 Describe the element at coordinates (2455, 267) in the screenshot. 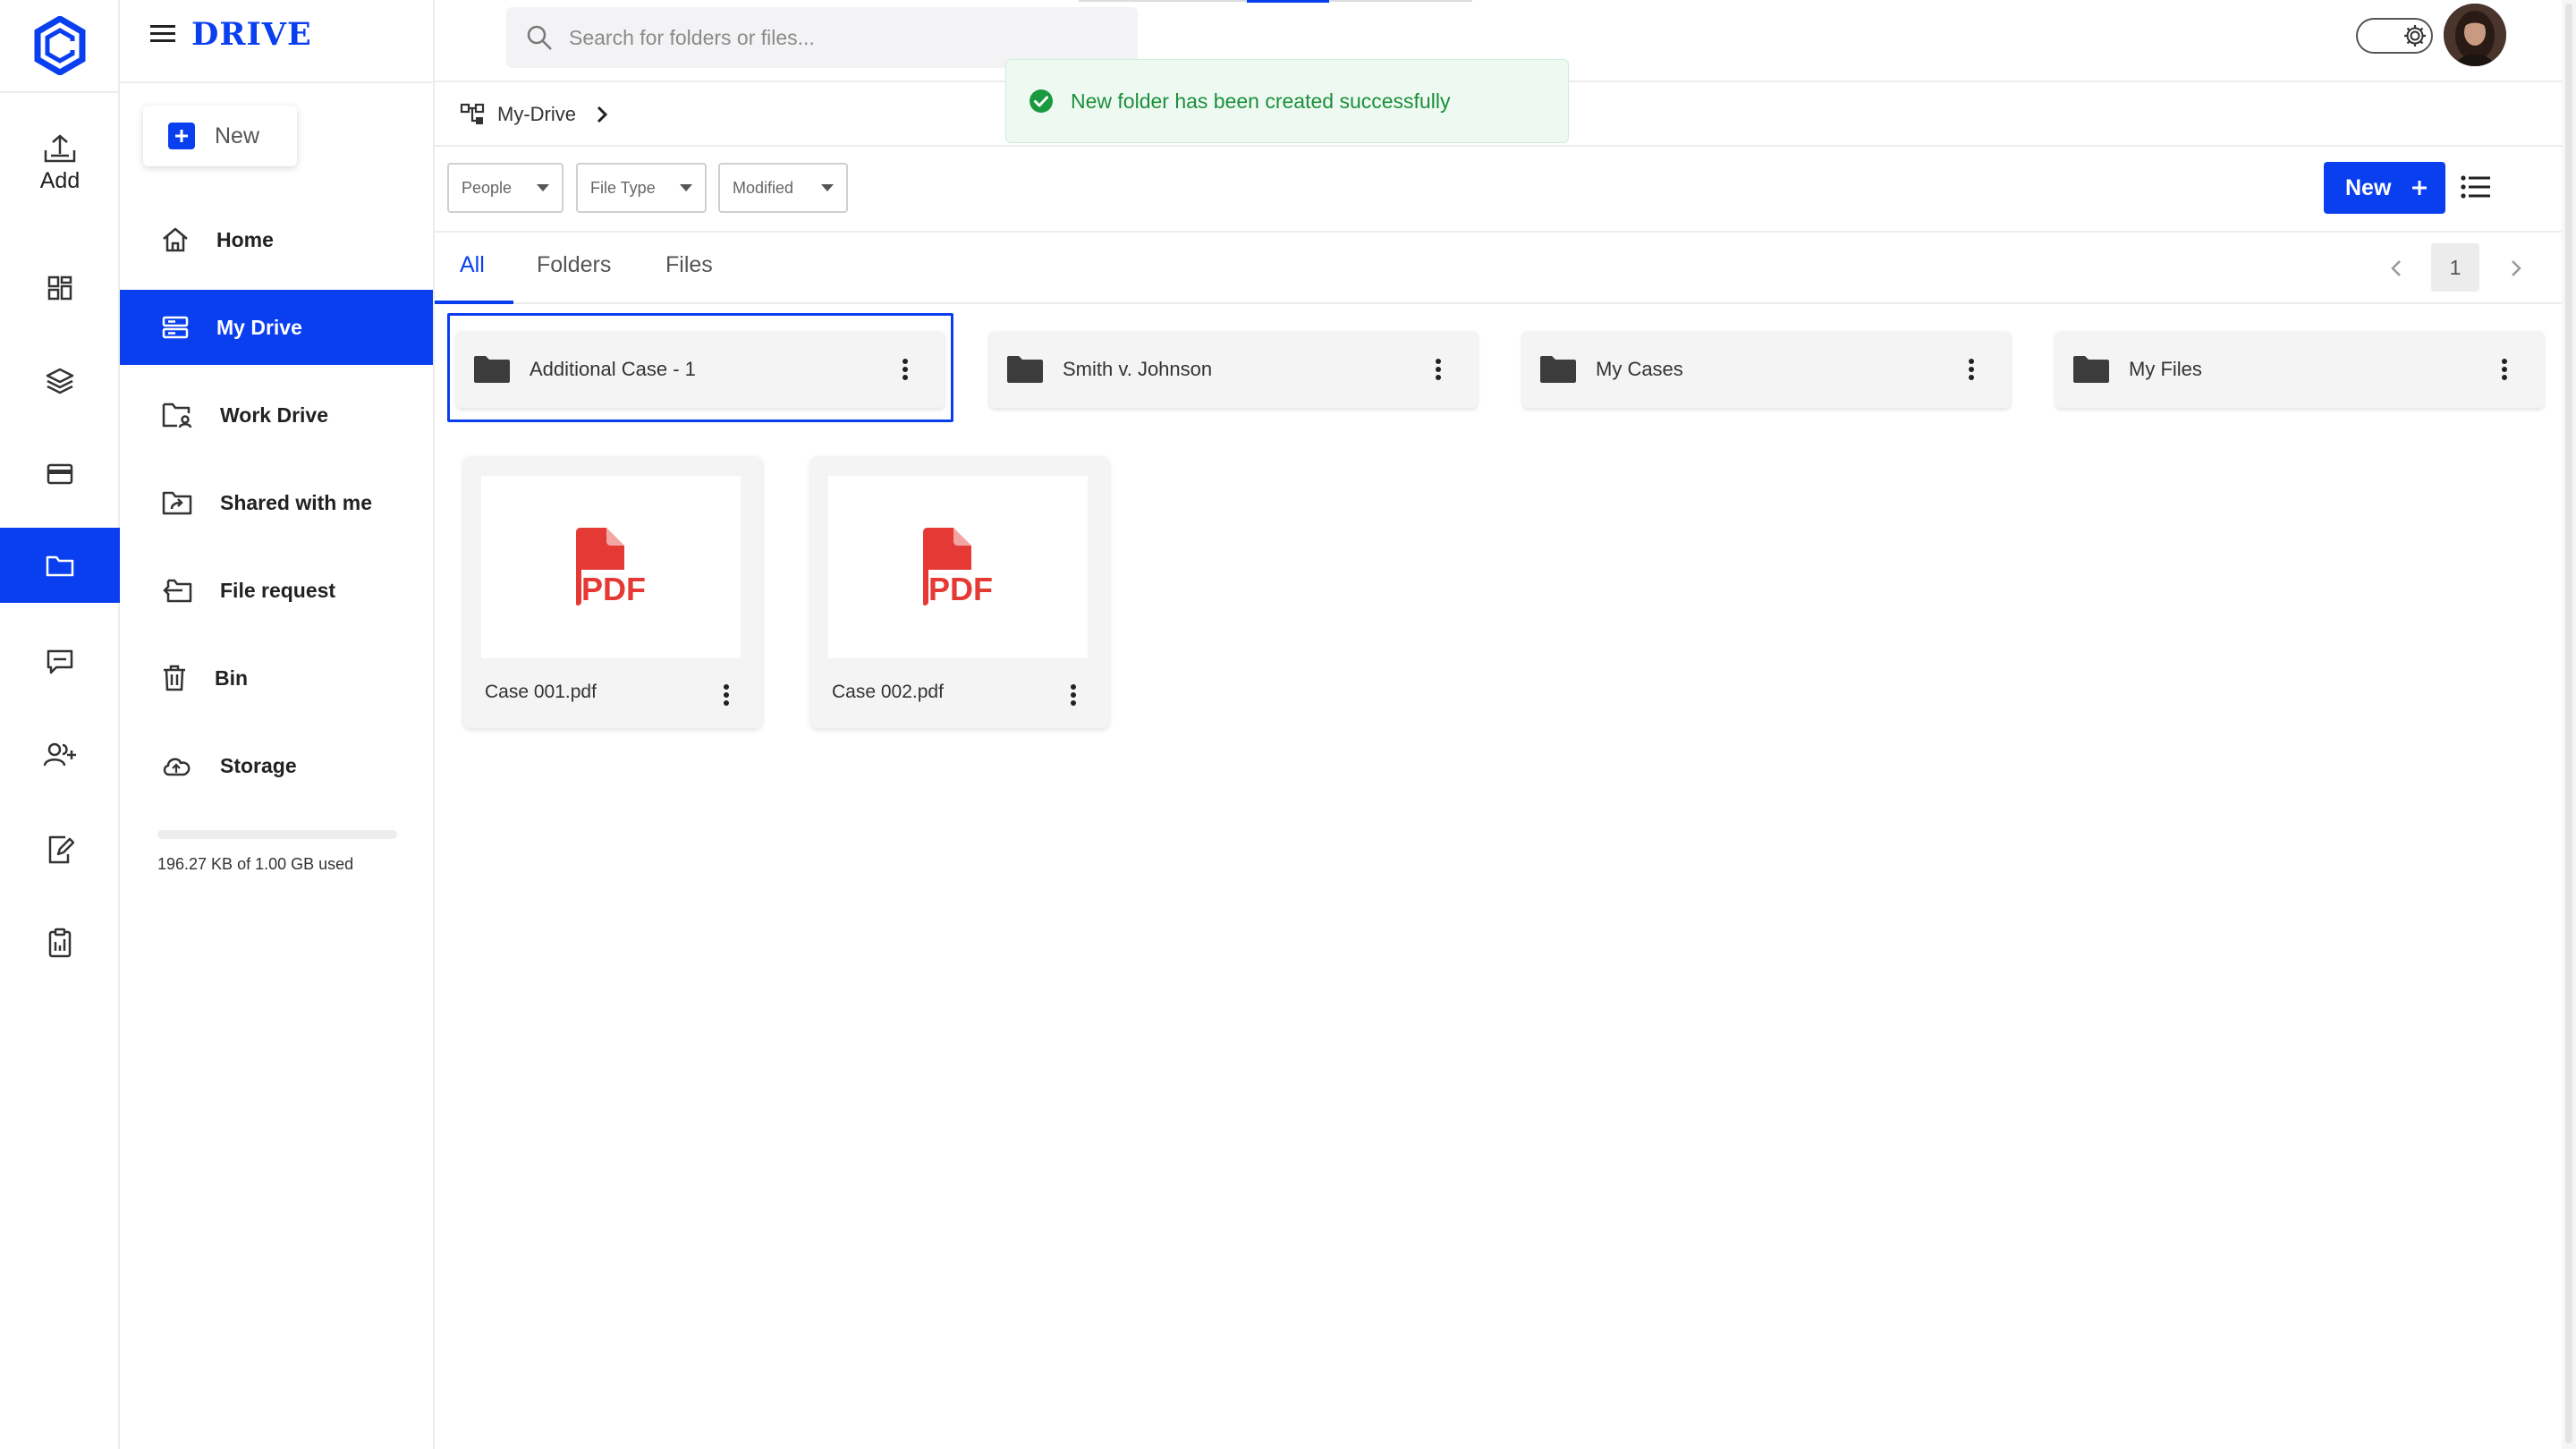

I see `pagination-current-page: 1` at that location.